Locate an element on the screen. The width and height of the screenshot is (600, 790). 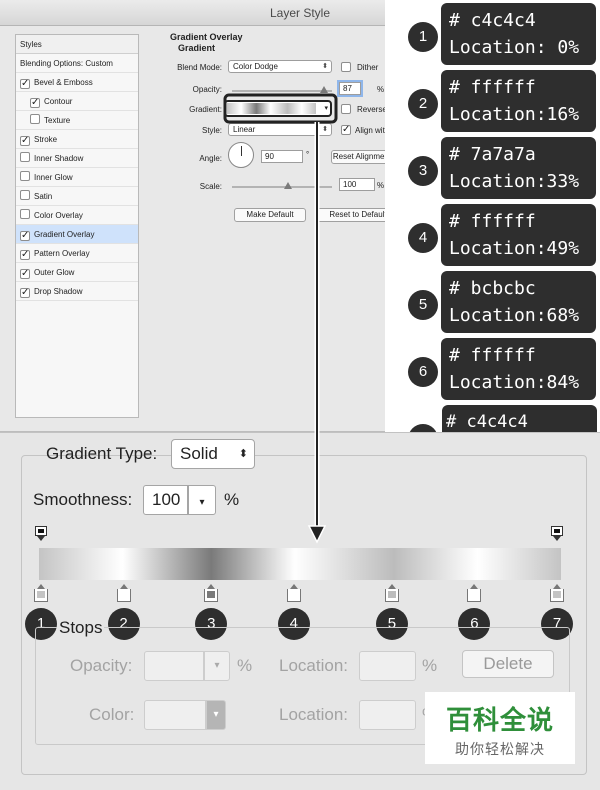
reverse-checkbox is located at coordinates (346, 109).